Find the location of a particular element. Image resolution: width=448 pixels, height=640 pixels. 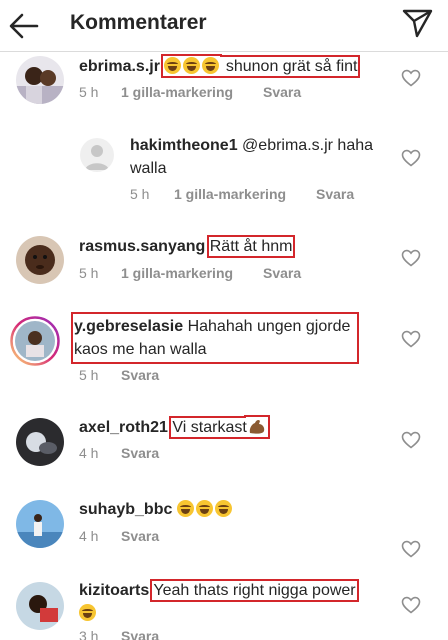

comment-text-line1: @ebrima.s.jr haha is located at coordinates (308, 145).